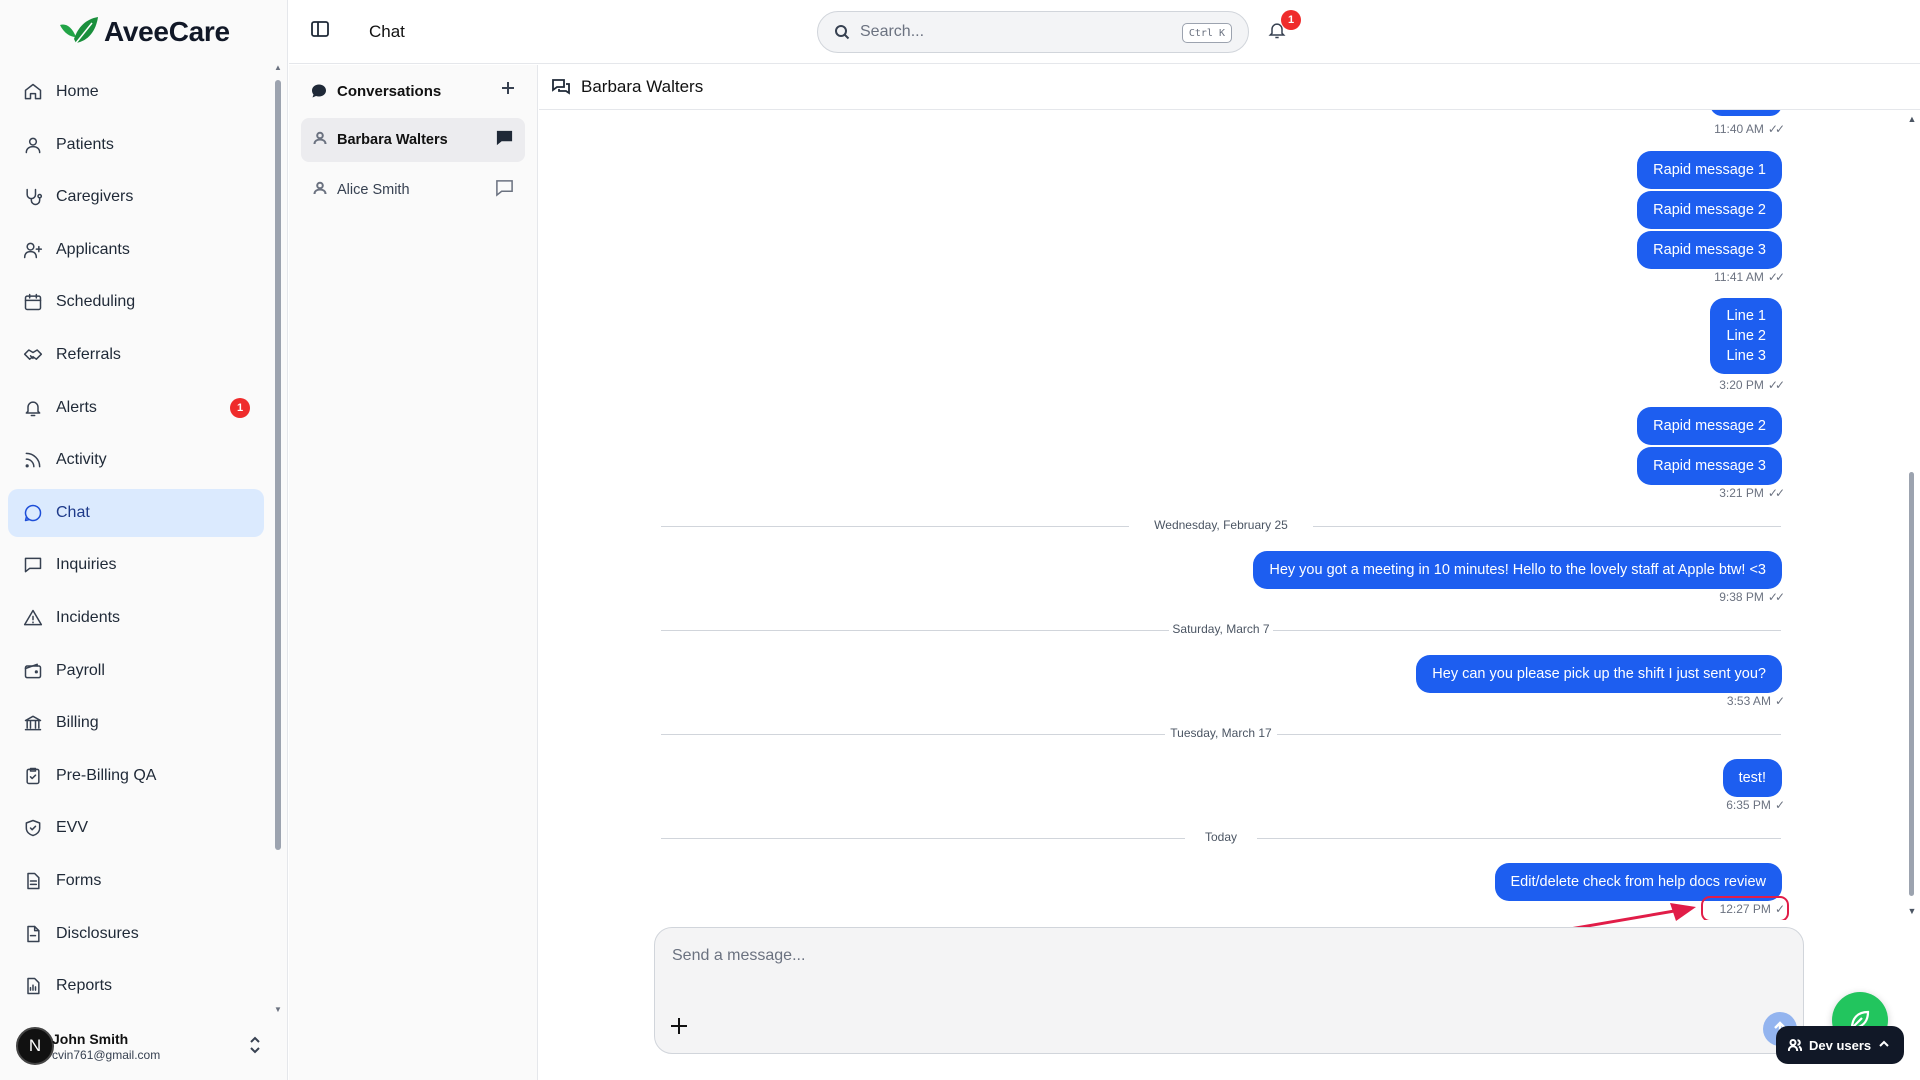 The width and height of the screenshot is (1920, 1080). Describe the element at coordinates (33, 618) in the screenshot. I see `alert-triangle-icon` at that location.